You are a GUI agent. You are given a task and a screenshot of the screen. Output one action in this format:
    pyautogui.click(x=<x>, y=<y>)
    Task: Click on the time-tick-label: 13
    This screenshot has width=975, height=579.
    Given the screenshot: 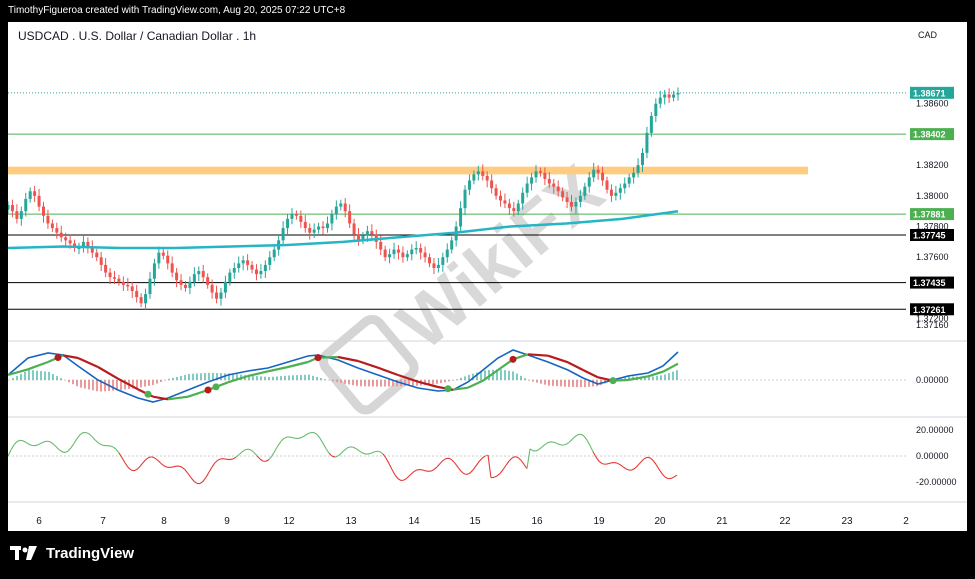 What is the action you would take?
    pyautogui.click(x=351, y=521)
    